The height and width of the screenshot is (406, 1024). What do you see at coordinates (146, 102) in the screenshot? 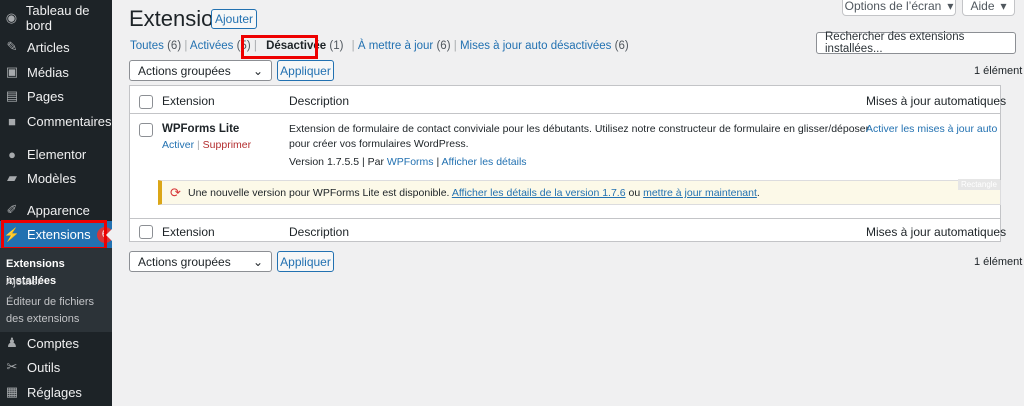
I see `select-all-checkbox` at bounding box center [146, 102].